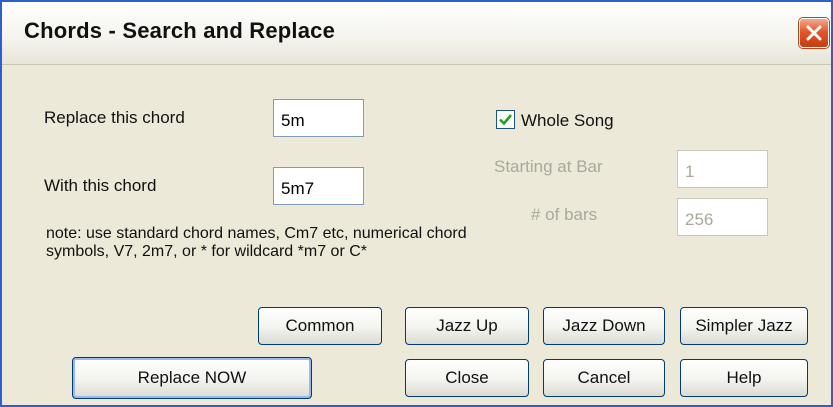  What do you see at coordinates (320, 326) in the screenshot?
I see `common-button: Common` at bounding box center [320, 326].